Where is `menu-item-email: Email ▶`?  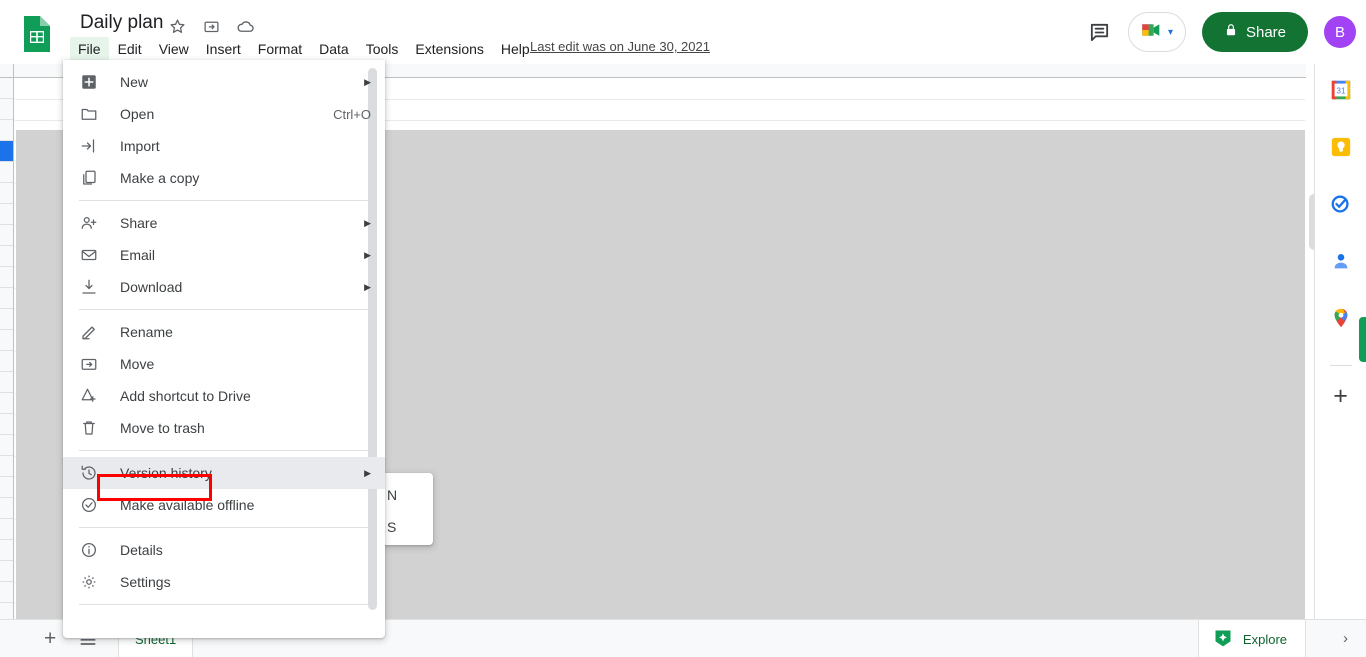 menu-item-email: Email ▶ is located at coordinates (224, 255).